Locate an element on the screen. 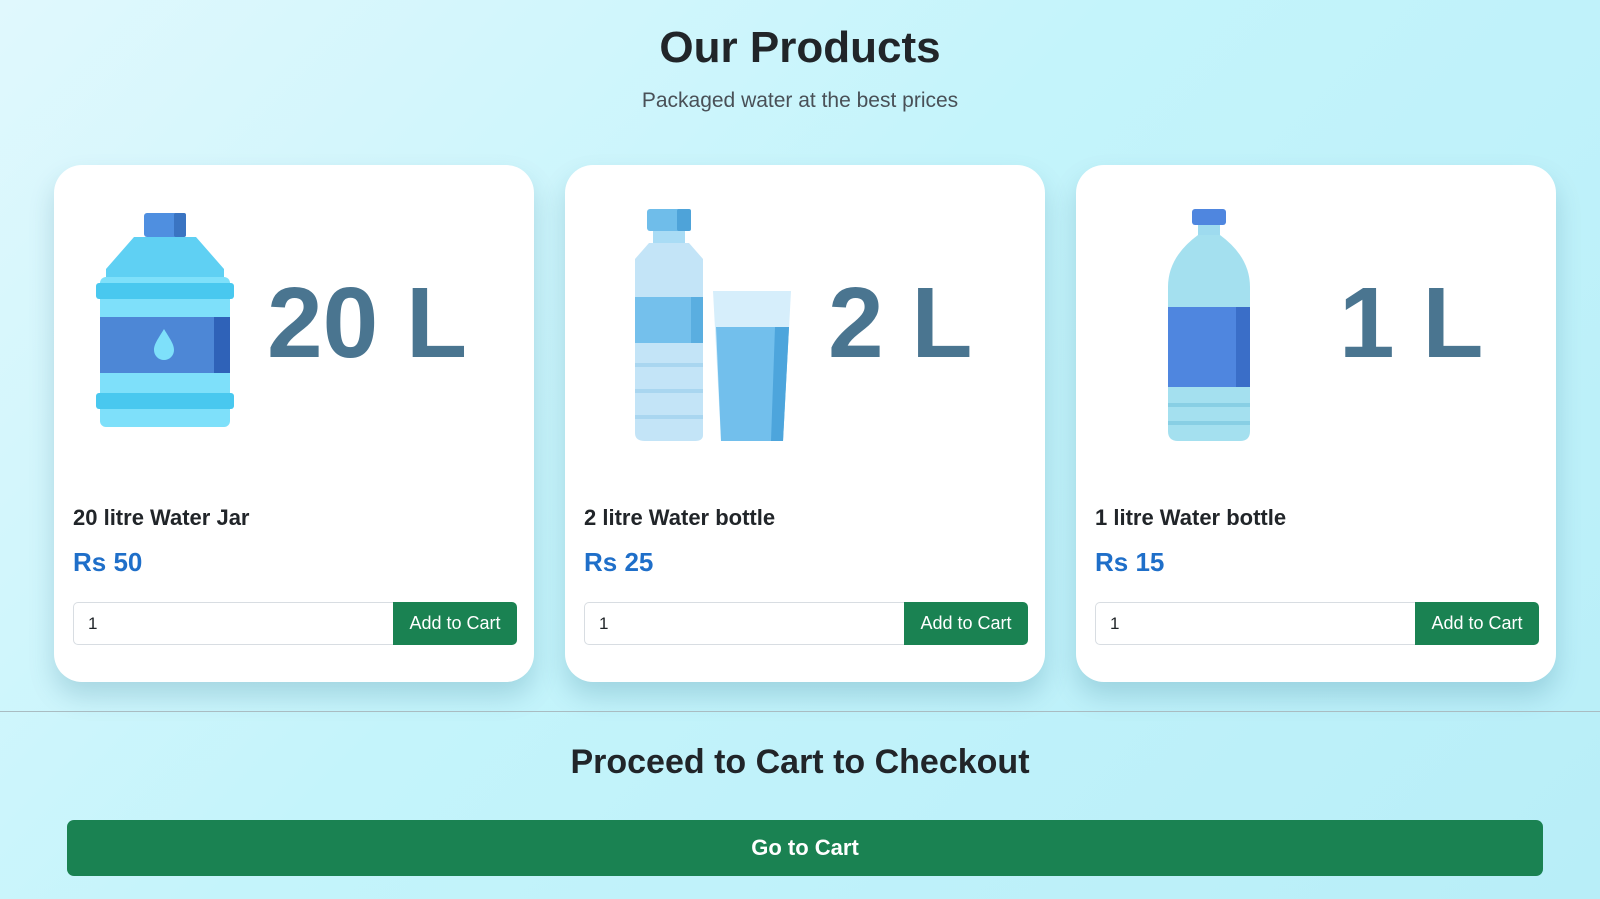  water-jar-icon: 20 L is located at coordinates (281, 320).